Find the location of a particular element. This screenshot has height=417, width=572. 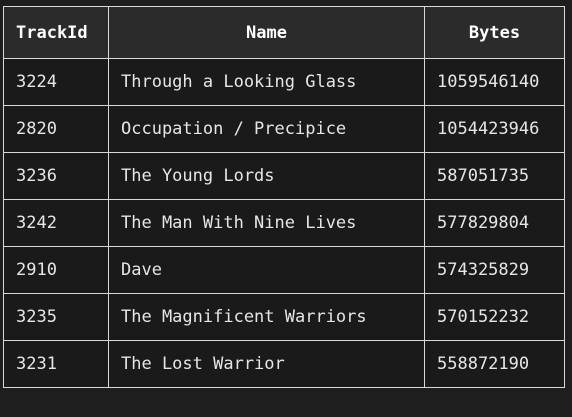

cell-trackid: 3236 is located at coordinates (56, 176).